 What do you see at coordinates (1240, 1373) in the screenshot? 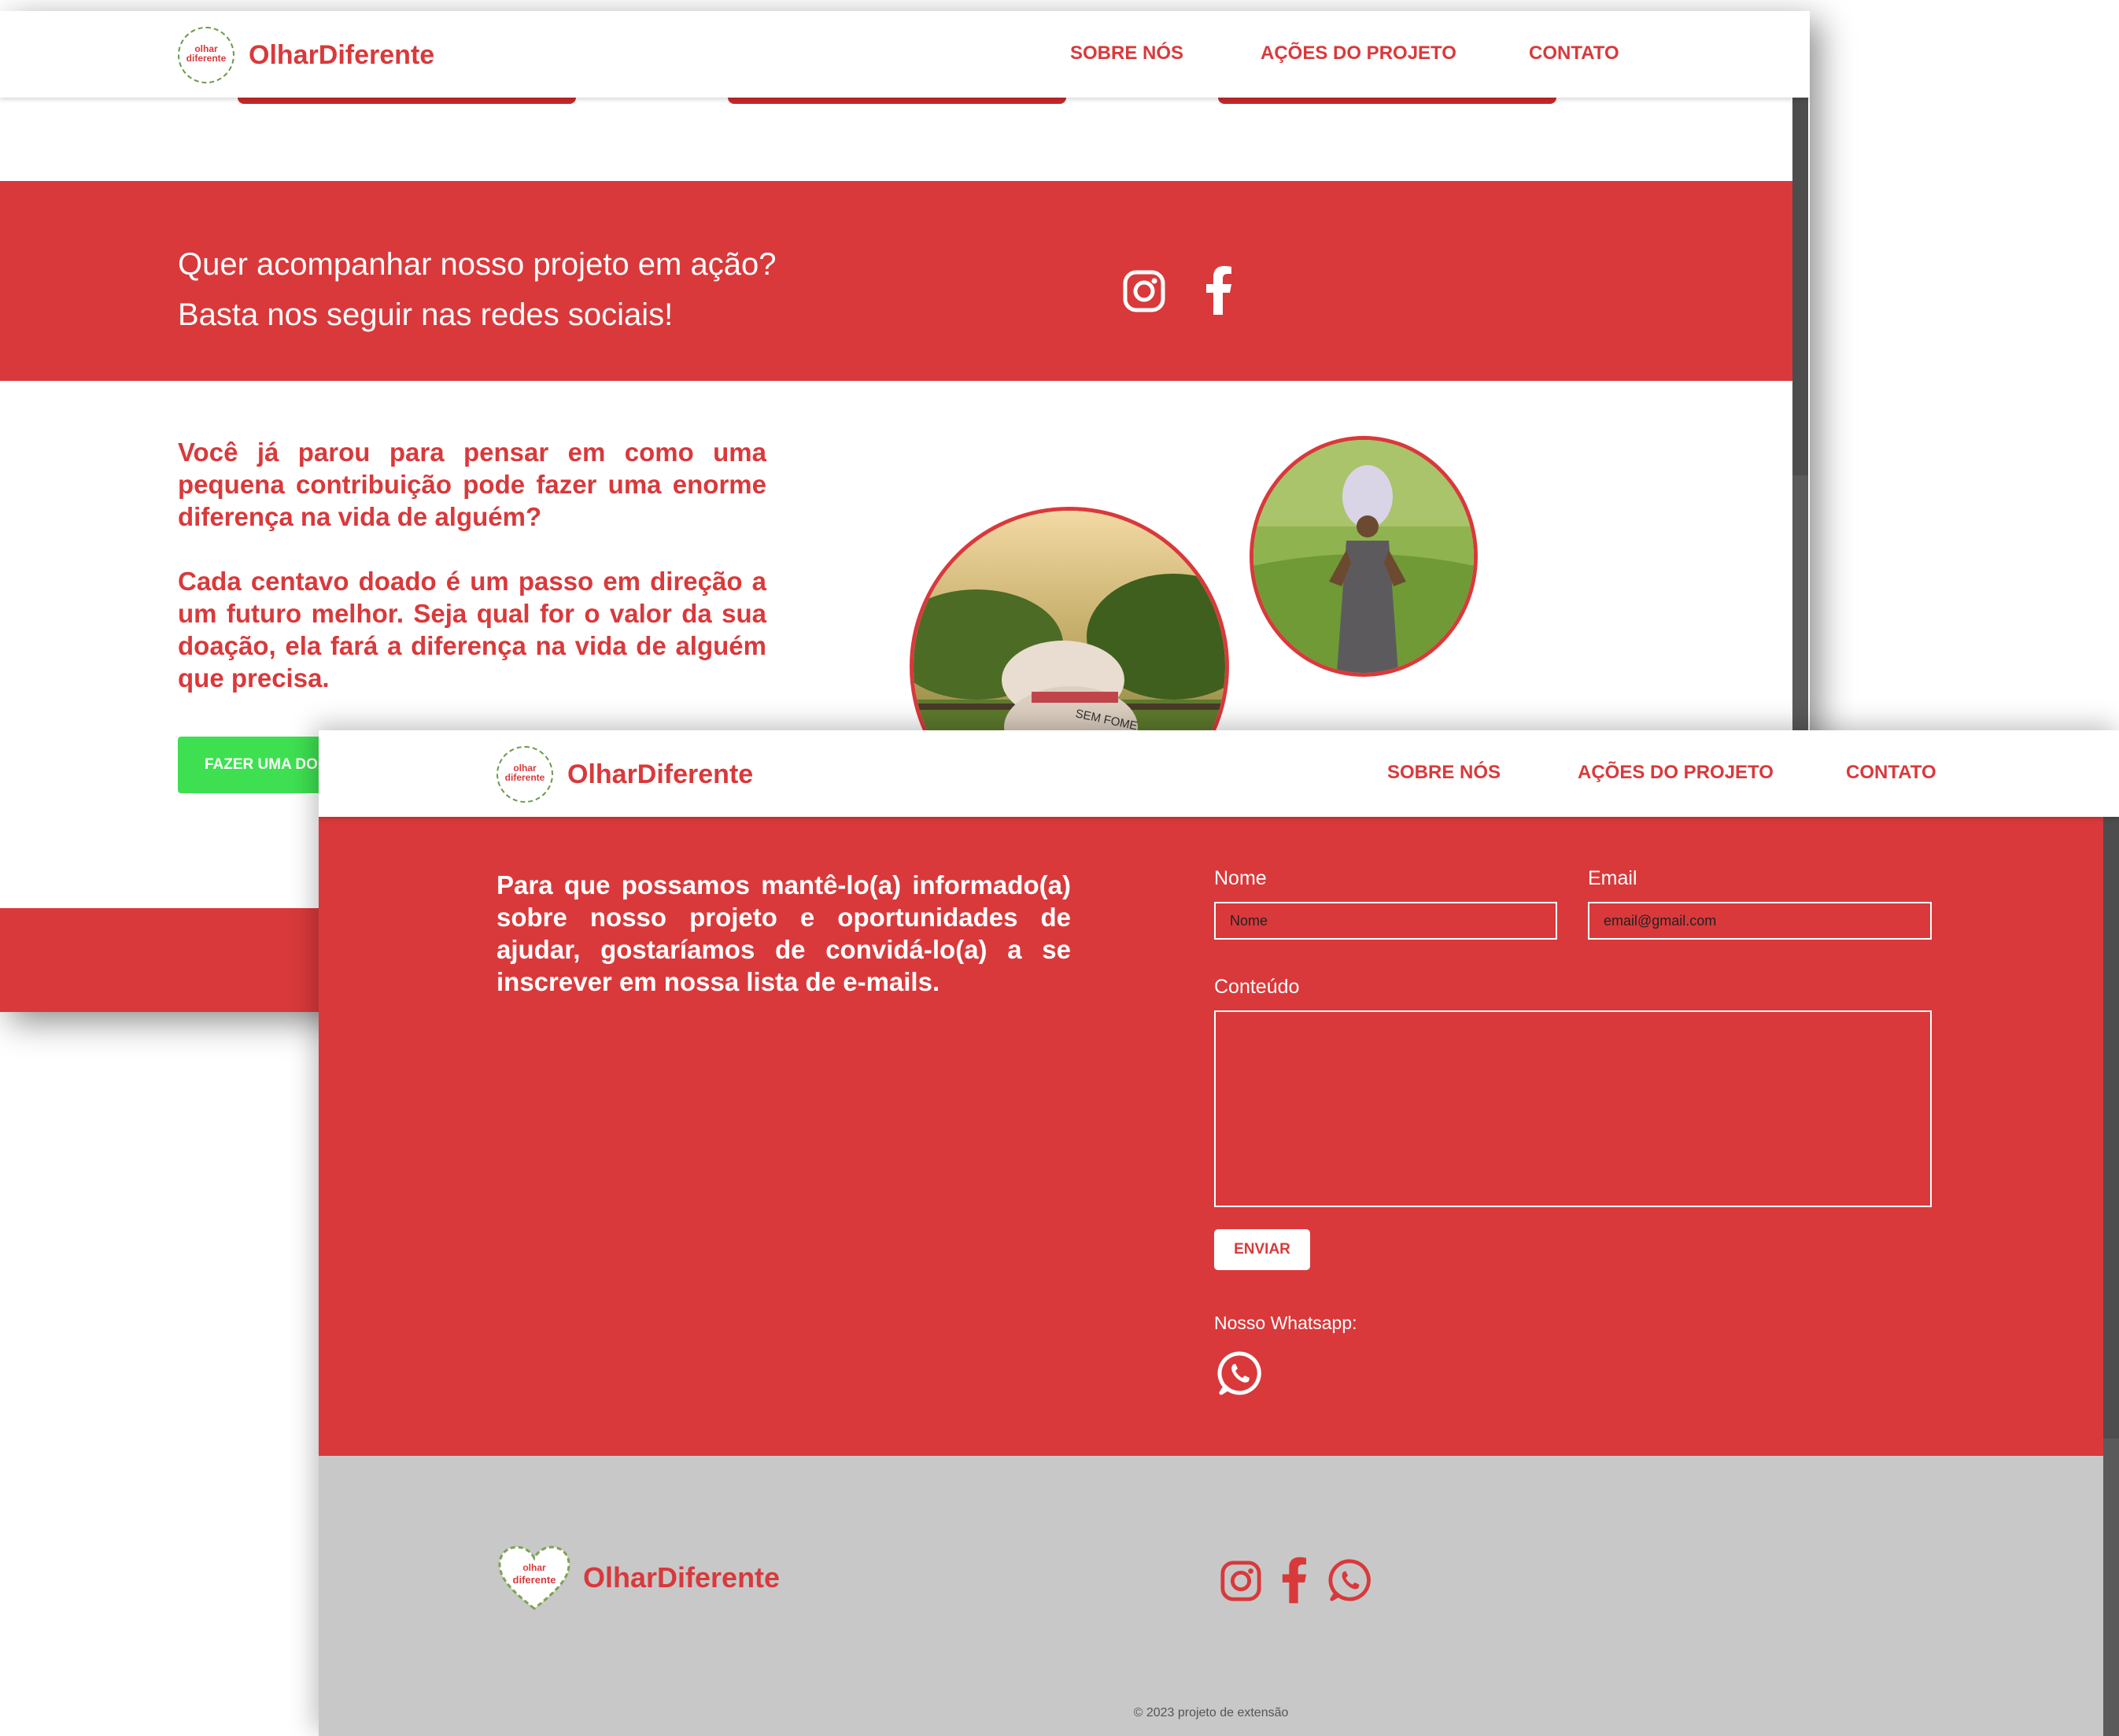
I see `whatsapp-icon` at bounding box center [1240, 1373].